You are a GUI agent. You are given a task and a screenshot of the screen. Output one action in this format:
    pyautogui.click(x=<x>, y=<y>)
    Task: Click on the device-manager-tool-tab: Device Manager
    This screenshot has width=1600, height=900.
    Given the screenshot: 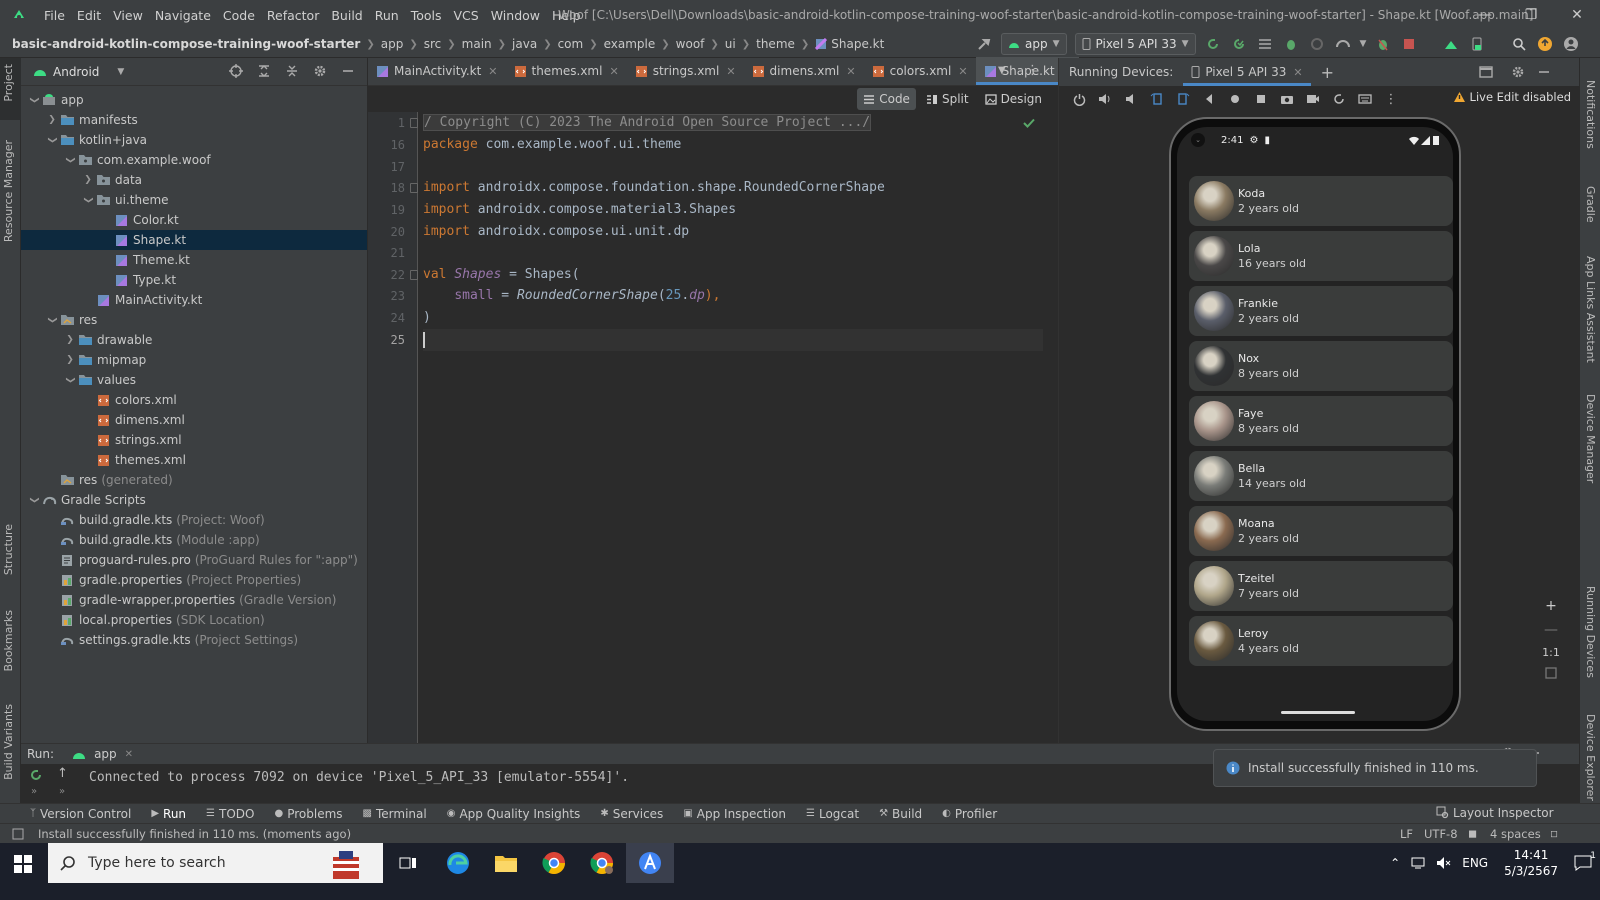 What is the action you would take?
    pyautogui.click(x=1590, y=438)
    